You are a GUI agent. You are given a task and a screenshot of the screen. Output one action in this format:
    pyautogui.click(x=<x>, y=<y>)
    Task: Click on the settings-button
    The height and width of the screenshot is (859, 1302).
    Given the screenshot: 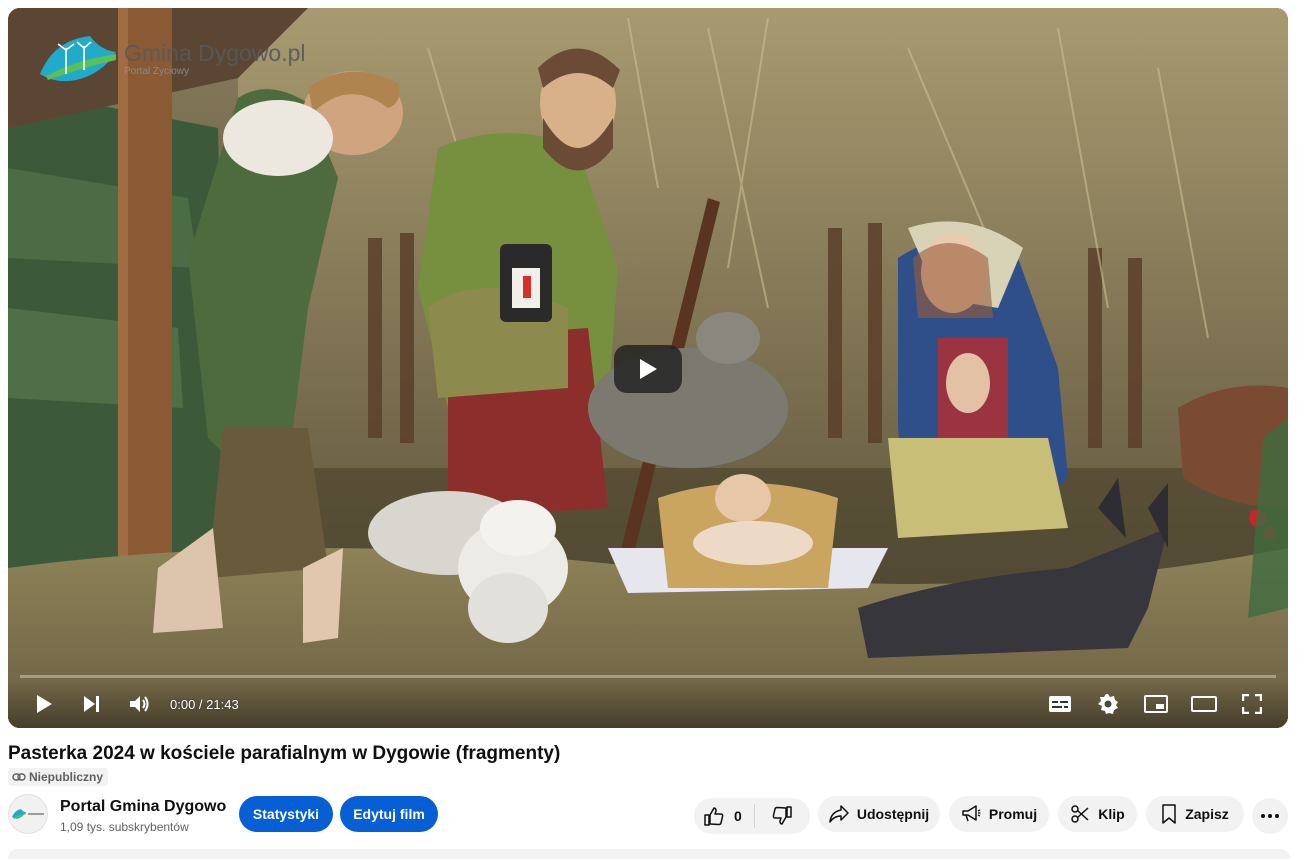 What is the action you would take?
    pyautogui.click(x=1108, y=704)
    